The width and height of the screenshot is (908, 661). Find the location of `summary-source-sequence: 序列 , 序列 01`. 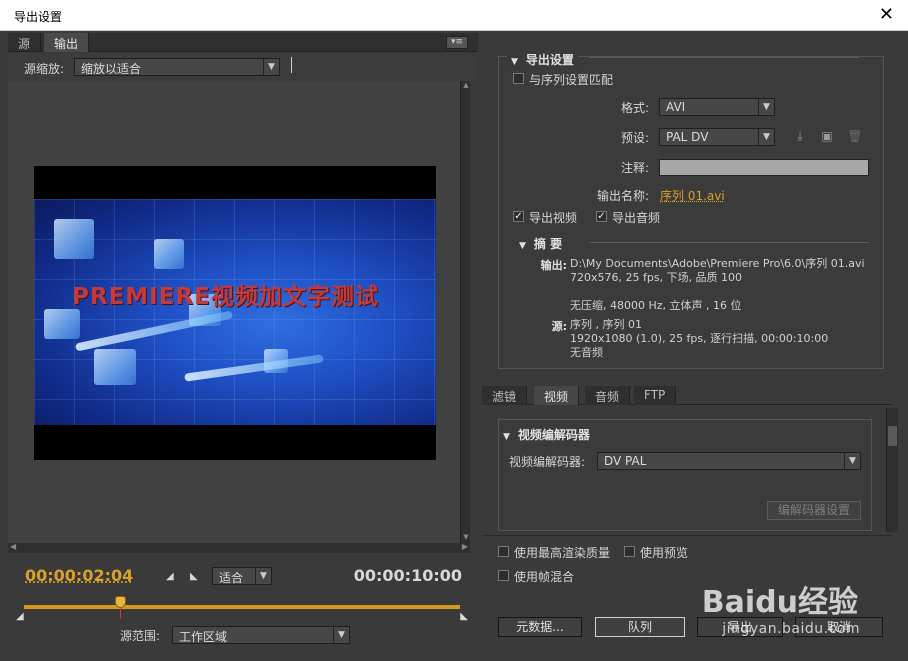

summary-source-sequence: 序列 , 序列 01 is located at coordinates (606, 324).